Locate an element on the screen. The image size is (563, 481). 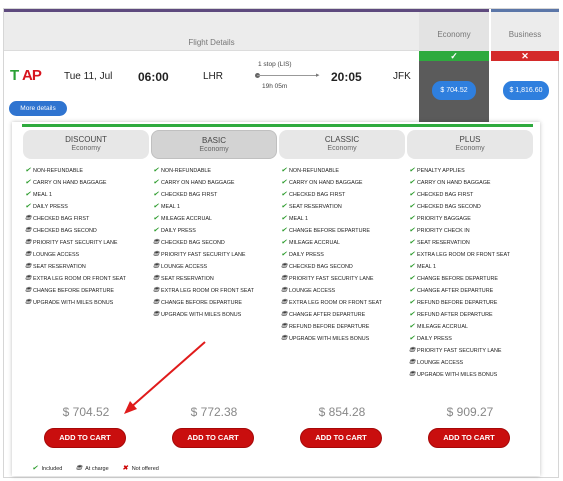
feature-label: CARRY ON HAND BAGGAGE is located at coordinates (326, 183).